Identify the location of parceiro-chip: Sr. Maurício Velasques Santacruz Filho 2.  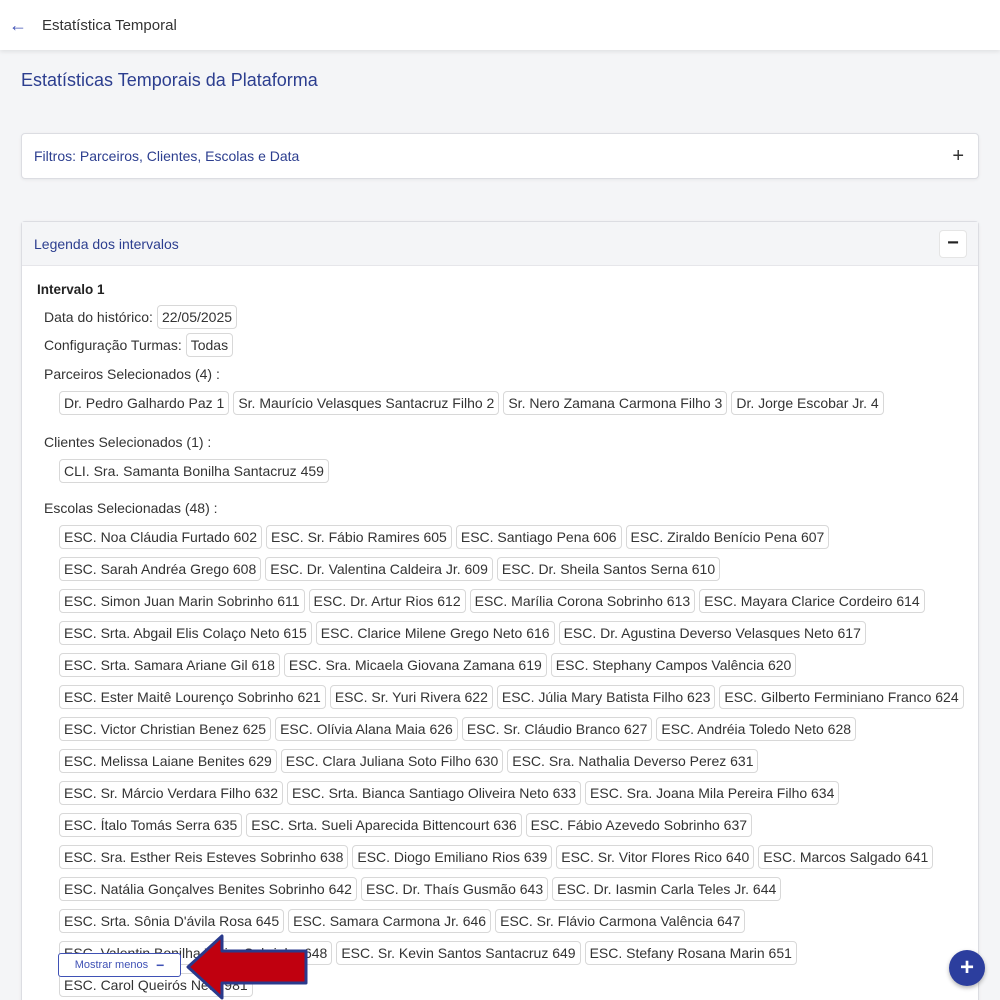
(366, 403).